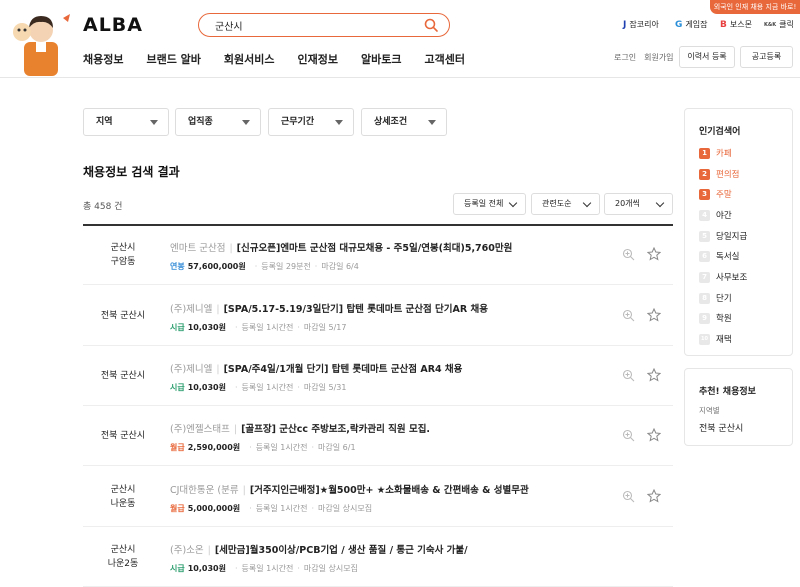 This screenshot has width=800, height=587. Describe the element at coordinates (728, 175) in the screenshot. I see `keyword-label: 편의점` at that location.